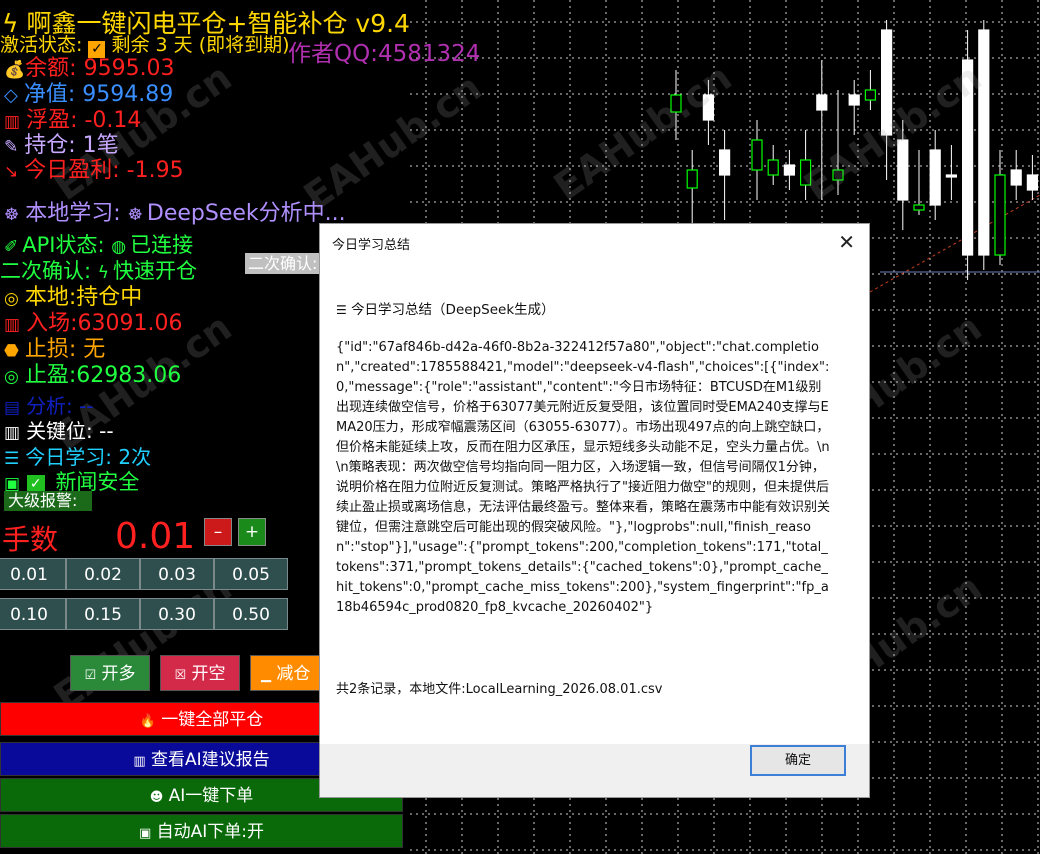  Describe the element at coordinates (499, 689) in the screenshot. I see `dialog-footer-text: 共2条记录，本地文件:LocalLearning_2026.08.01.csv` at that location.